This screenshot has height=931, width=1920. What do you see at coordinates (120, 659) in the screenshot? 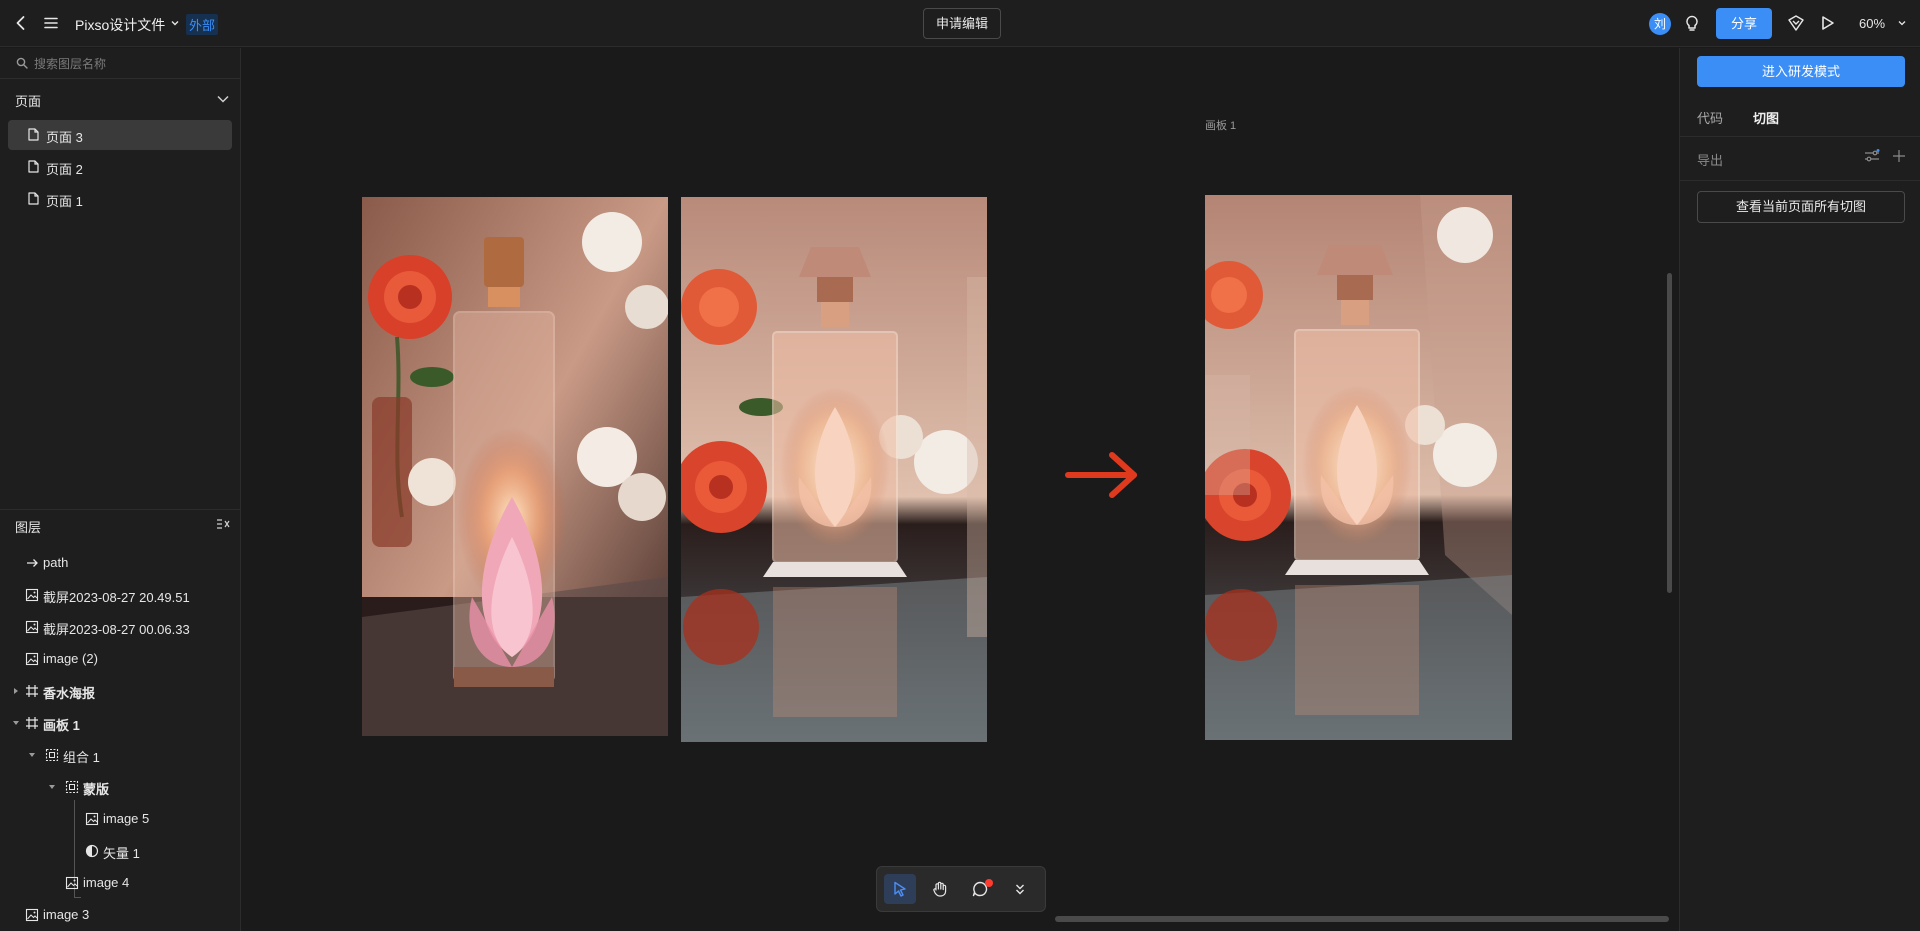
I see `layer-row-image-2: image (2)` at bounding box center [120, 659].